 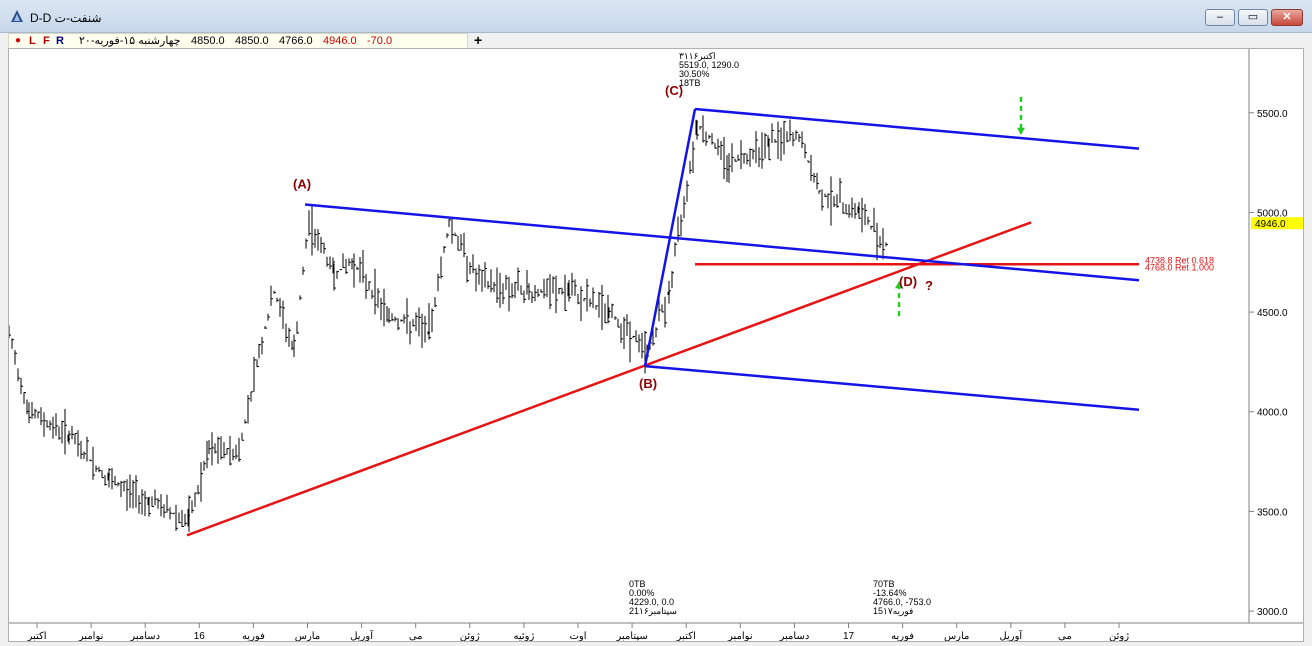 What do you see at coordinates (648, 383) in the screenshot?
I see `wave-label: (B)` at bounding box center [648, 383].